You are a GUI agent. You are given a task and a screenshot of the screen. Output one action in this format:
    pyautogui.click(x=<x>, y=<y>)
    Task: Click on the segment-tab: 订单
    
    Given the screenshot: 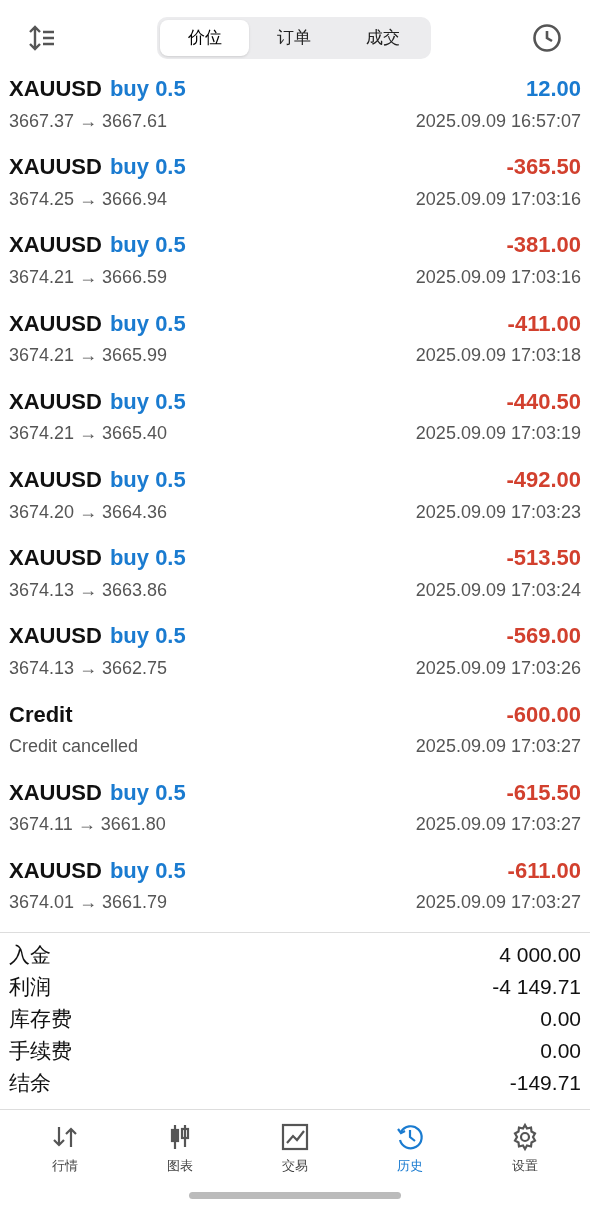 What is the action you would take?
    pyautogui.click(x=294, y=38)
    